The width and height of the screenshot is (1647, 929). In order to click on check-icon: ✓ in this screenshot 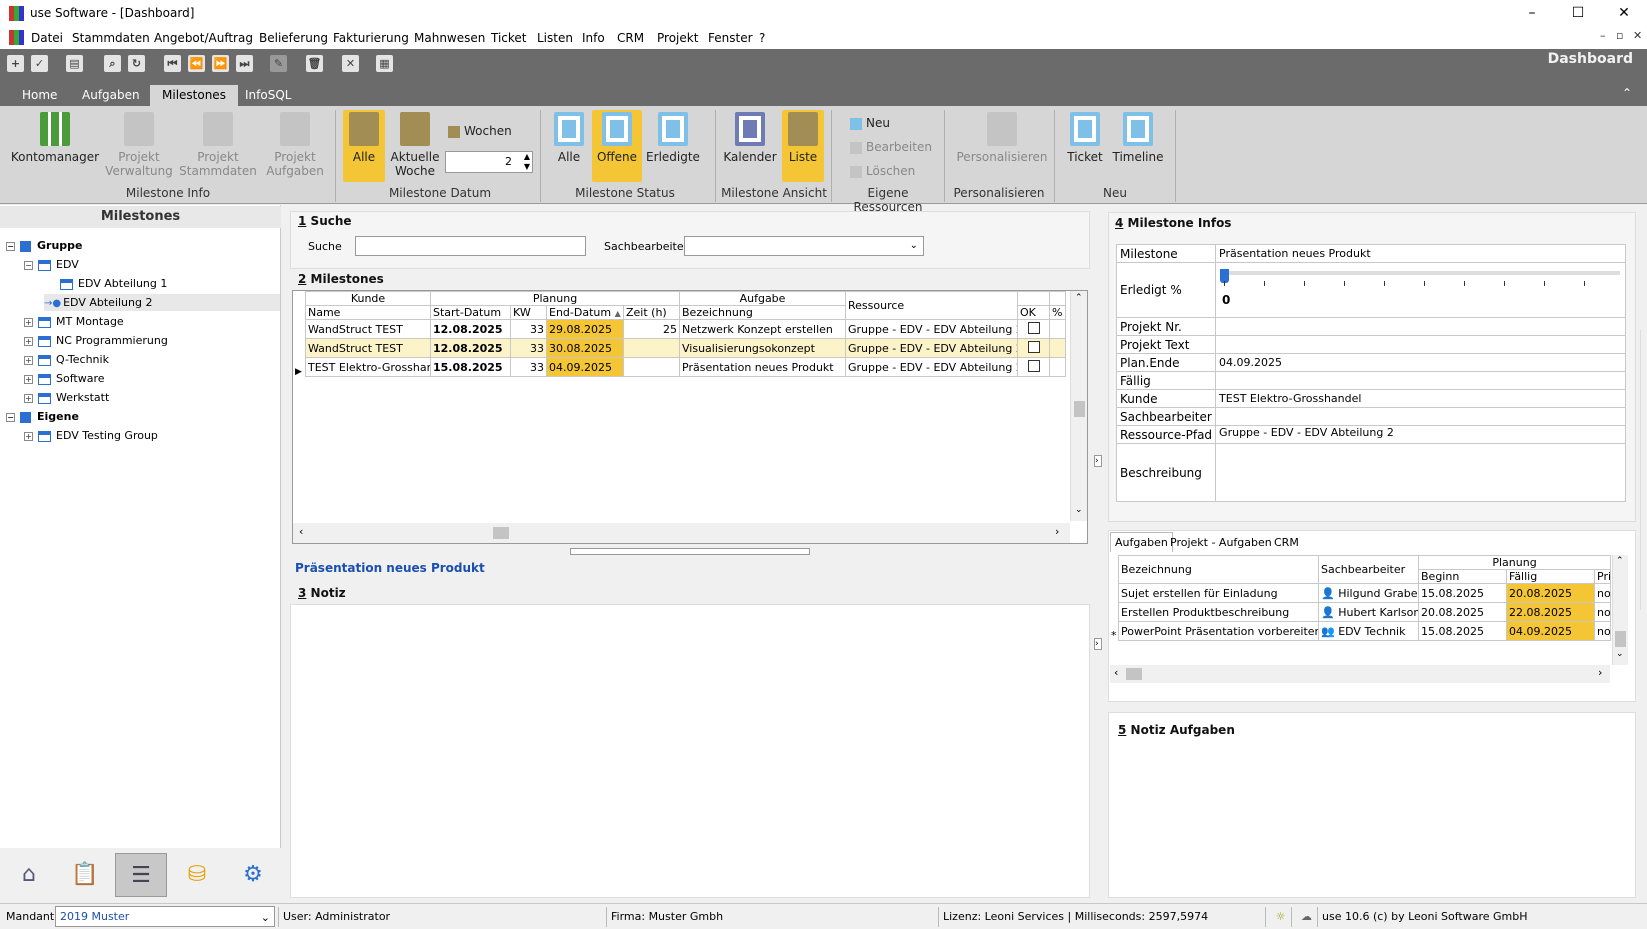, I will do `click(39, 63)`.